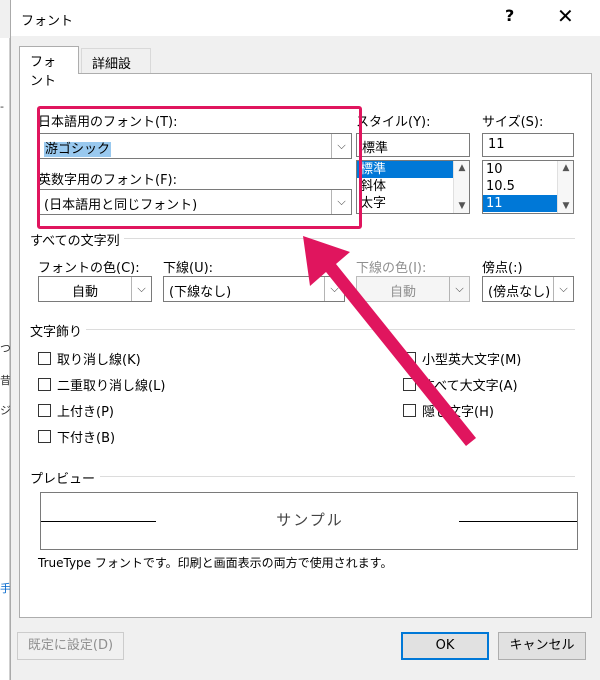 Image resolution: width=600 pixels, height=680 pixels. What do you see at coordinates (49, 67) in the screenshot?
I see `tab-font: フォント` at bounding box center [49, 67].